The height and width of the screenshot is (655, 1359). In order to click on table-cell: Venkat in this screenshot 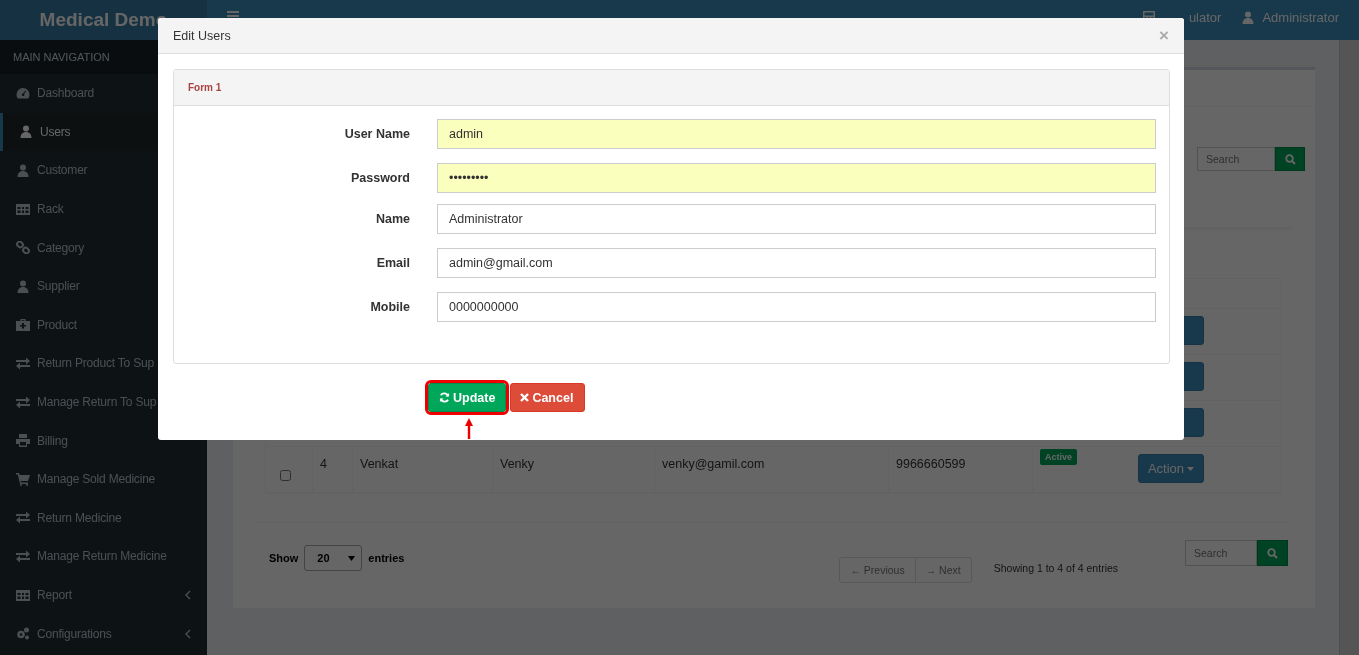, I will do `click(423, 469)`.